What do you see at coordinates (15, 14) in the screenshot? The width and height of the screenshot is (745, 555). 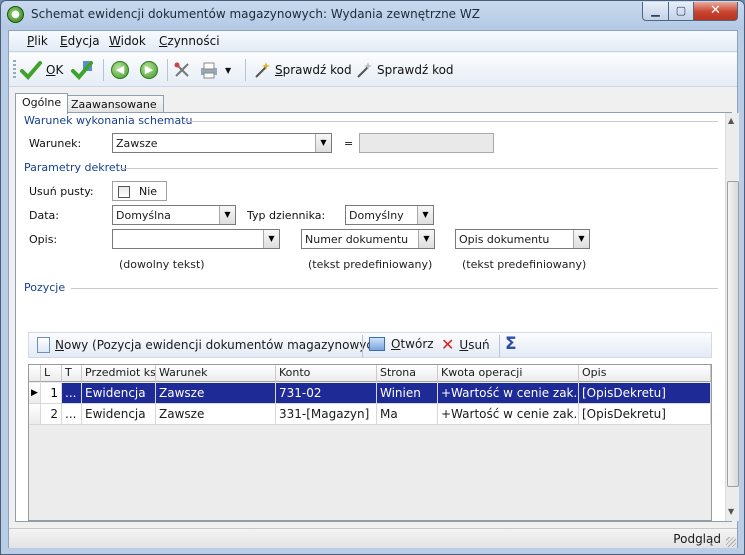 I see `app-logo-icon: ●` at bounding box center [15, 14].